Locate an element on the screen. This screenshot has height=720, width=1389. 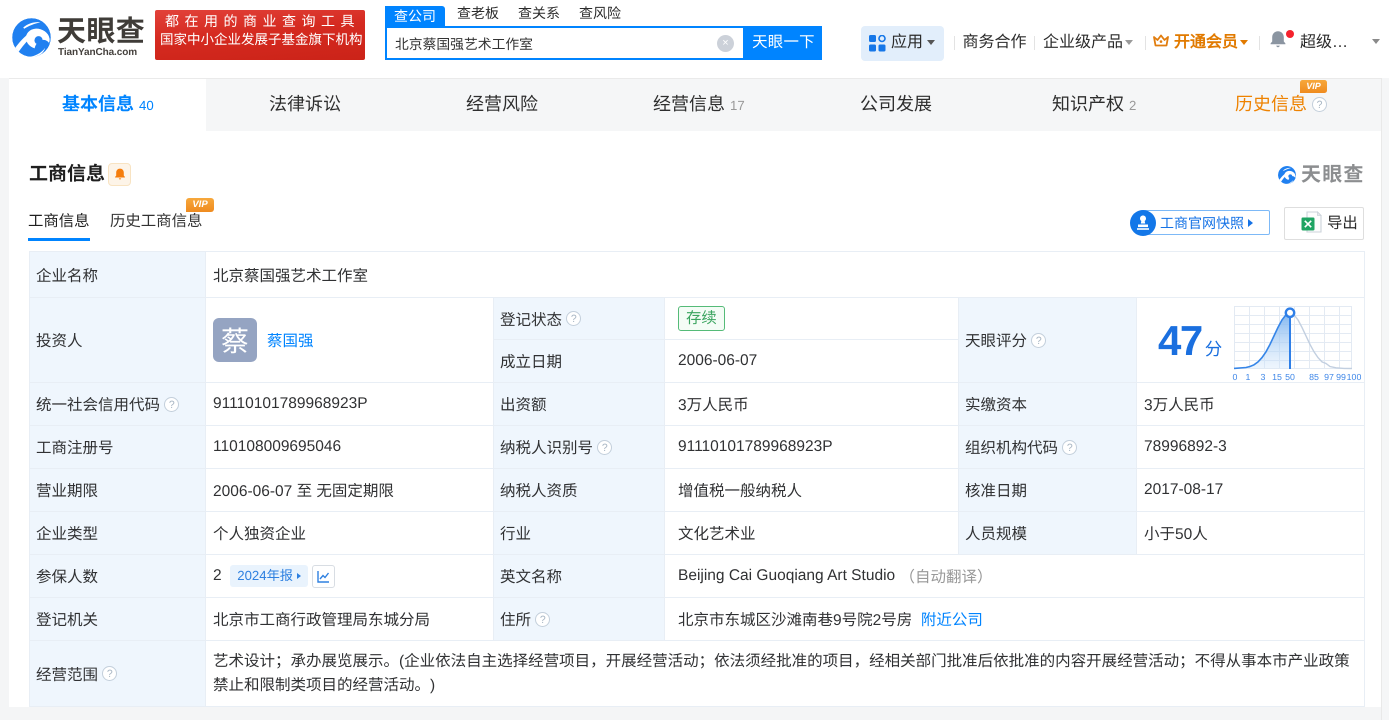
svg-text: 15 is located at coordinates (1277, 377).